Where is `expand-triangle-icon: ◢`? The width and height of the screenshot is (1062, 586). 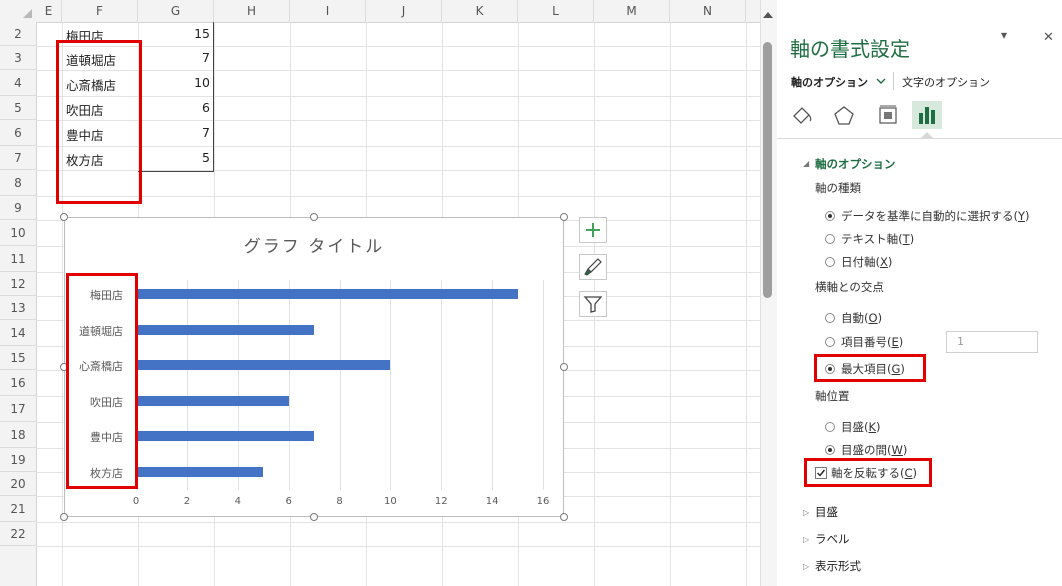 expand-triangle-icon: ◢ is located at coordinates (806, 163).